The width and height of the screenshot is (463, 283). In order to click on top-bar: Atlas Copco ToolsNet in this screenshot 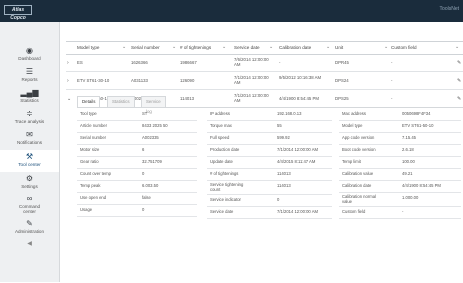, I will do `click(231, 11)`.